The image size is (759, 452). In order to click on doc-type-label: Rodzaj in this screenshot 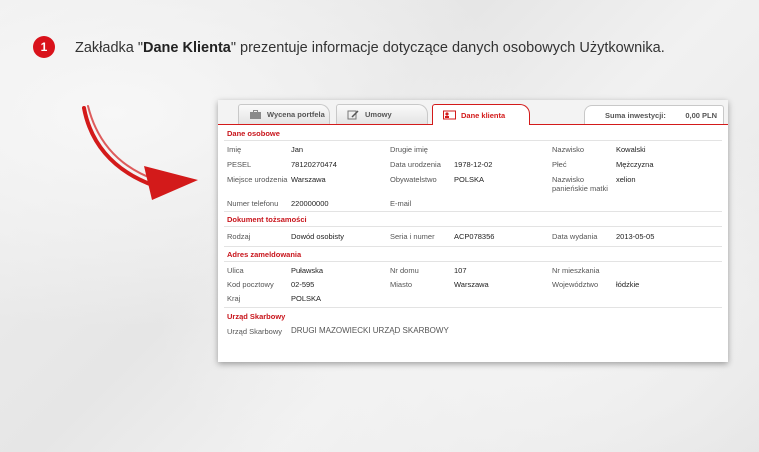, I will do `click(239, 236)`.